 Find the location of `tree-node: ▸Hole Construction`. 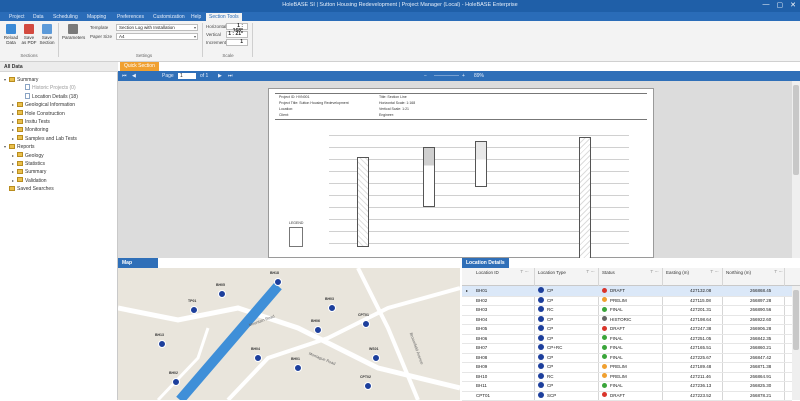

tree-node: ▸Hole Construction is located at coordinates (38, 114).